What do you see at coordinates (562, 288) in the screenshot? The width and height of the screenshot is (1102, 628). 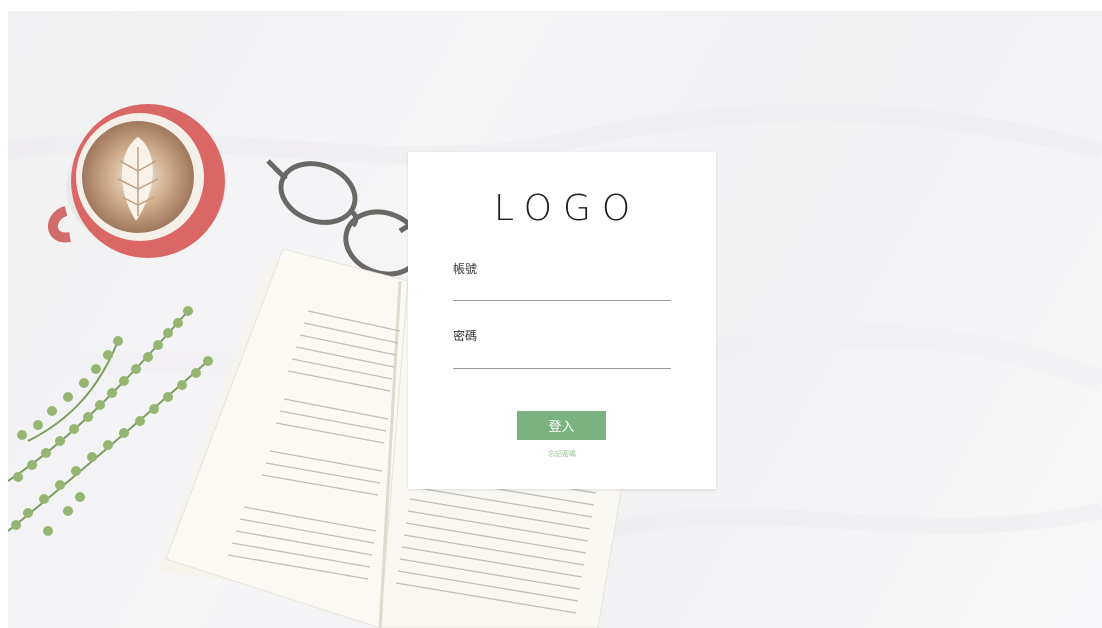 I see `account-input` at bounding box center [562, 288].